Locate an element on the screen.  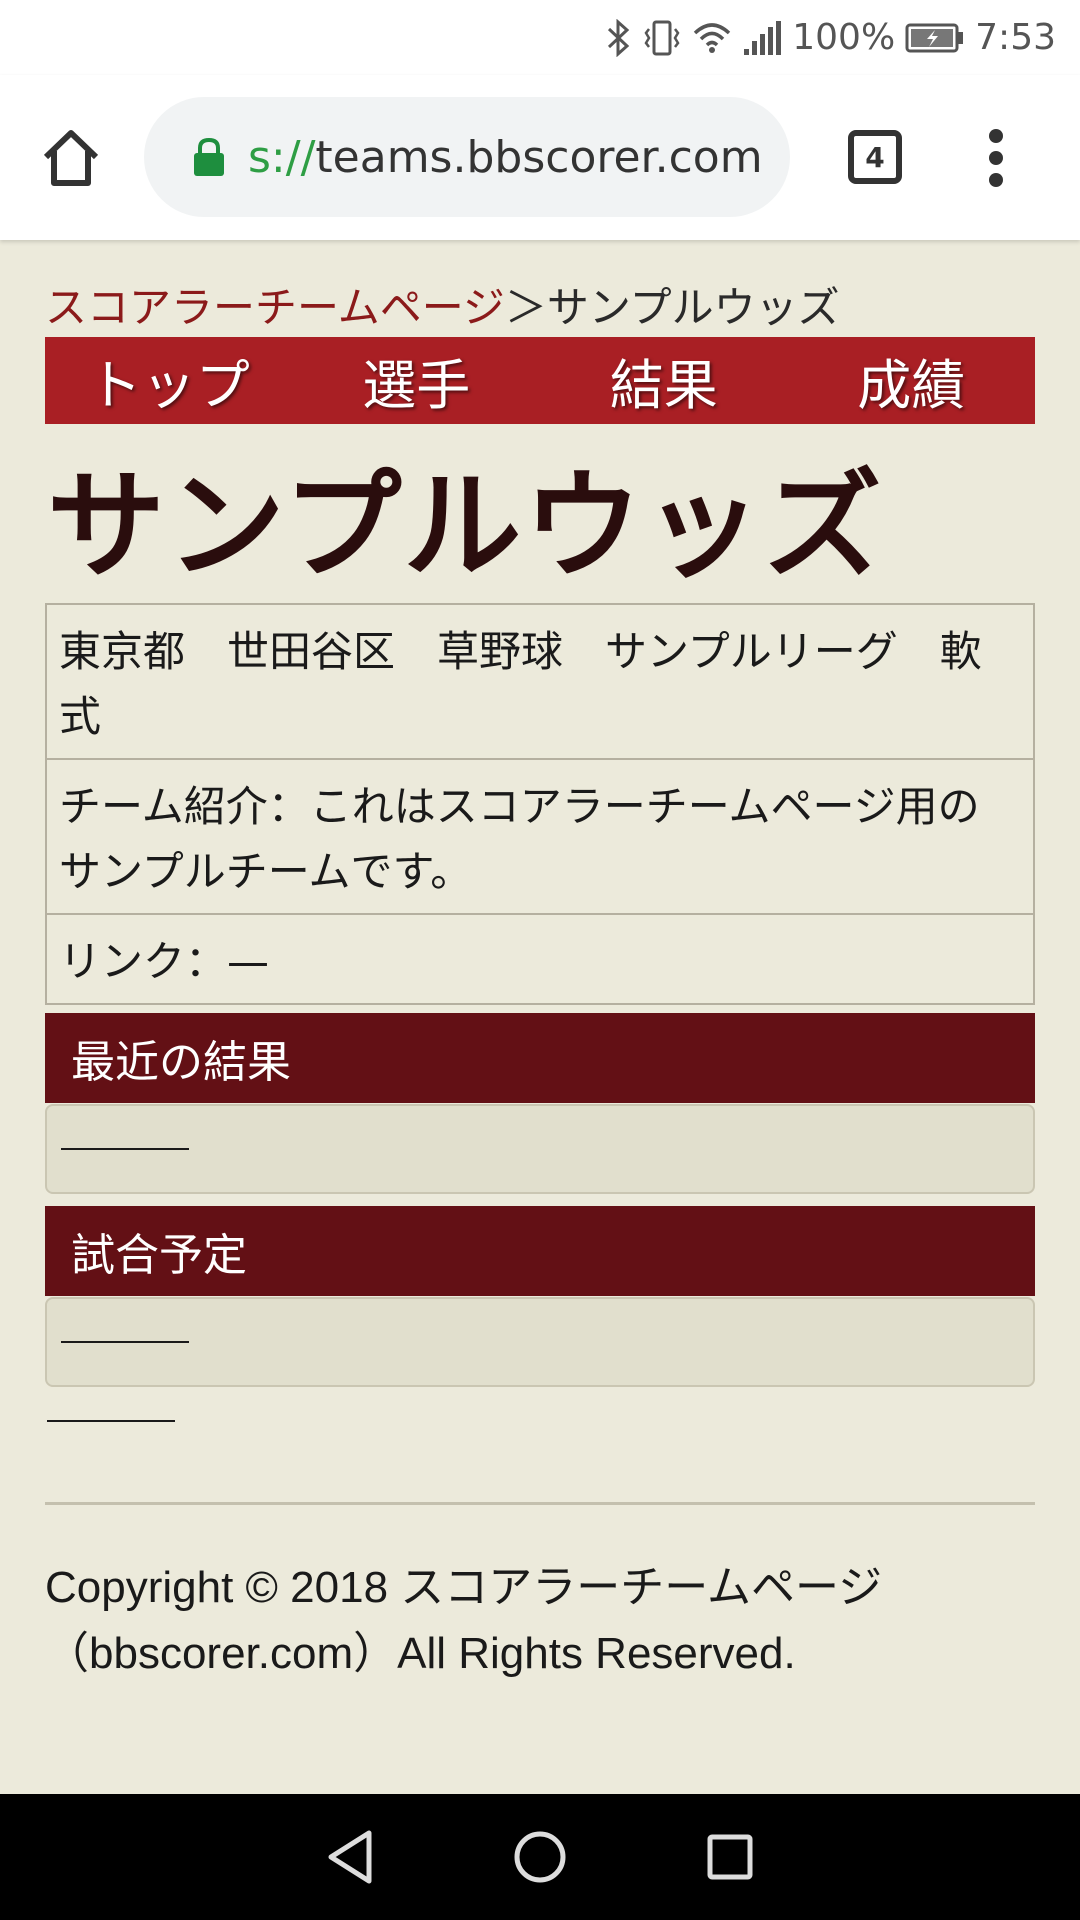
clock: 7:53 is located at coordinates (1015, 37).